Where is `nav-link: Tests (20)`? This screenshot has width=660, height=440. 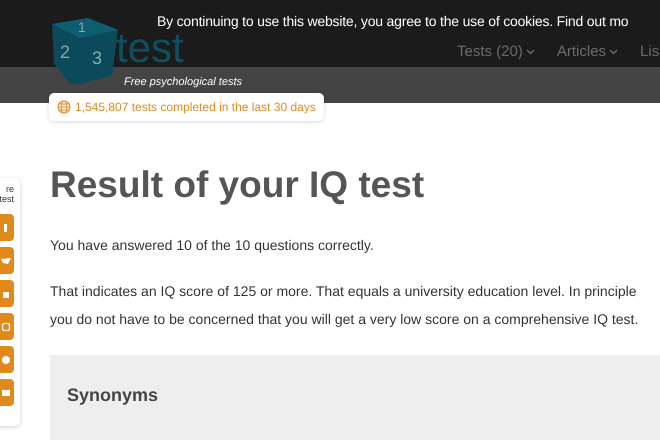 nav-link: Tests (20) is located at coordinates (496, 52).